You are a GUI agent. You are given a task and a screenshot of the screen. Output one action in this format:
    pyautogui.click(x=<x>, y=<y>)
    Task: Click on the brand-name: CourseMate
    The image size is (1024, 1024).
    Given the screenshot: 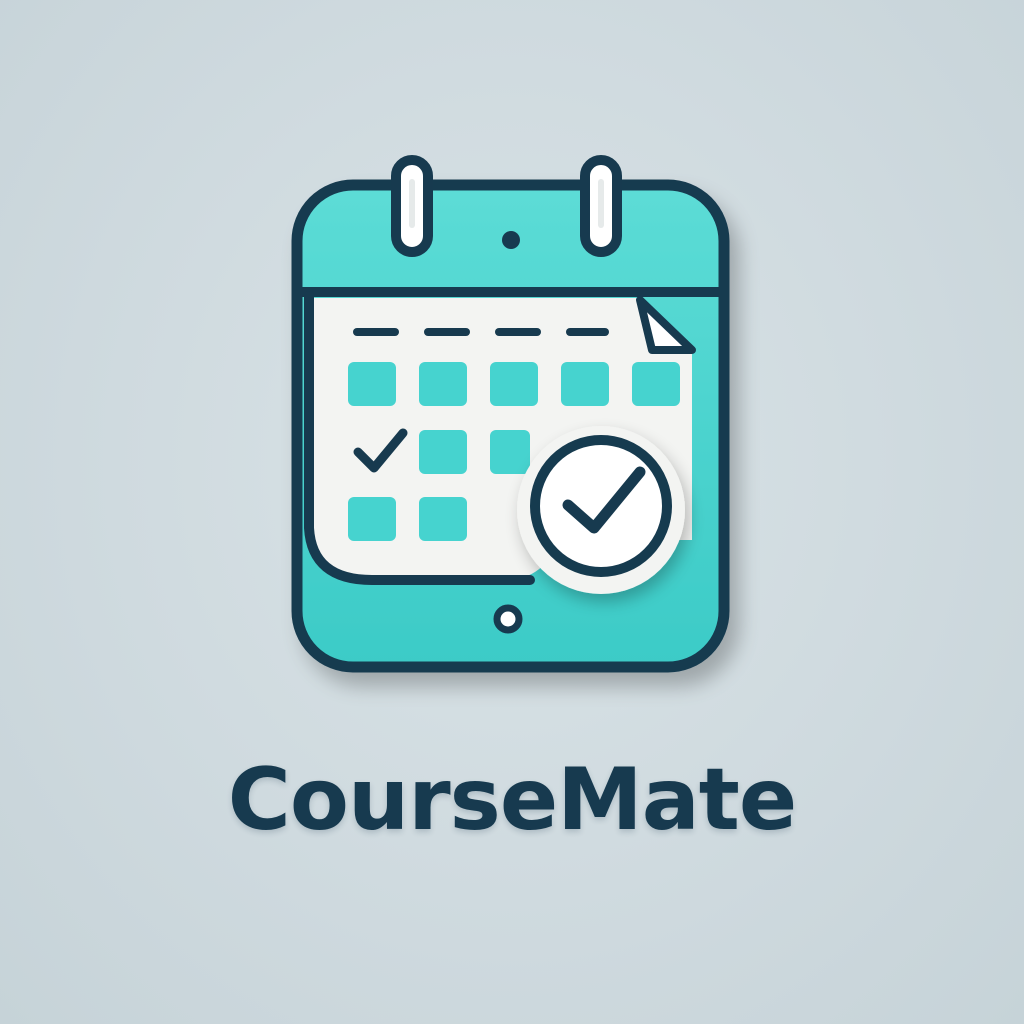 What is the action you would take?
    pyautogui.click(x=512, y=800)
    